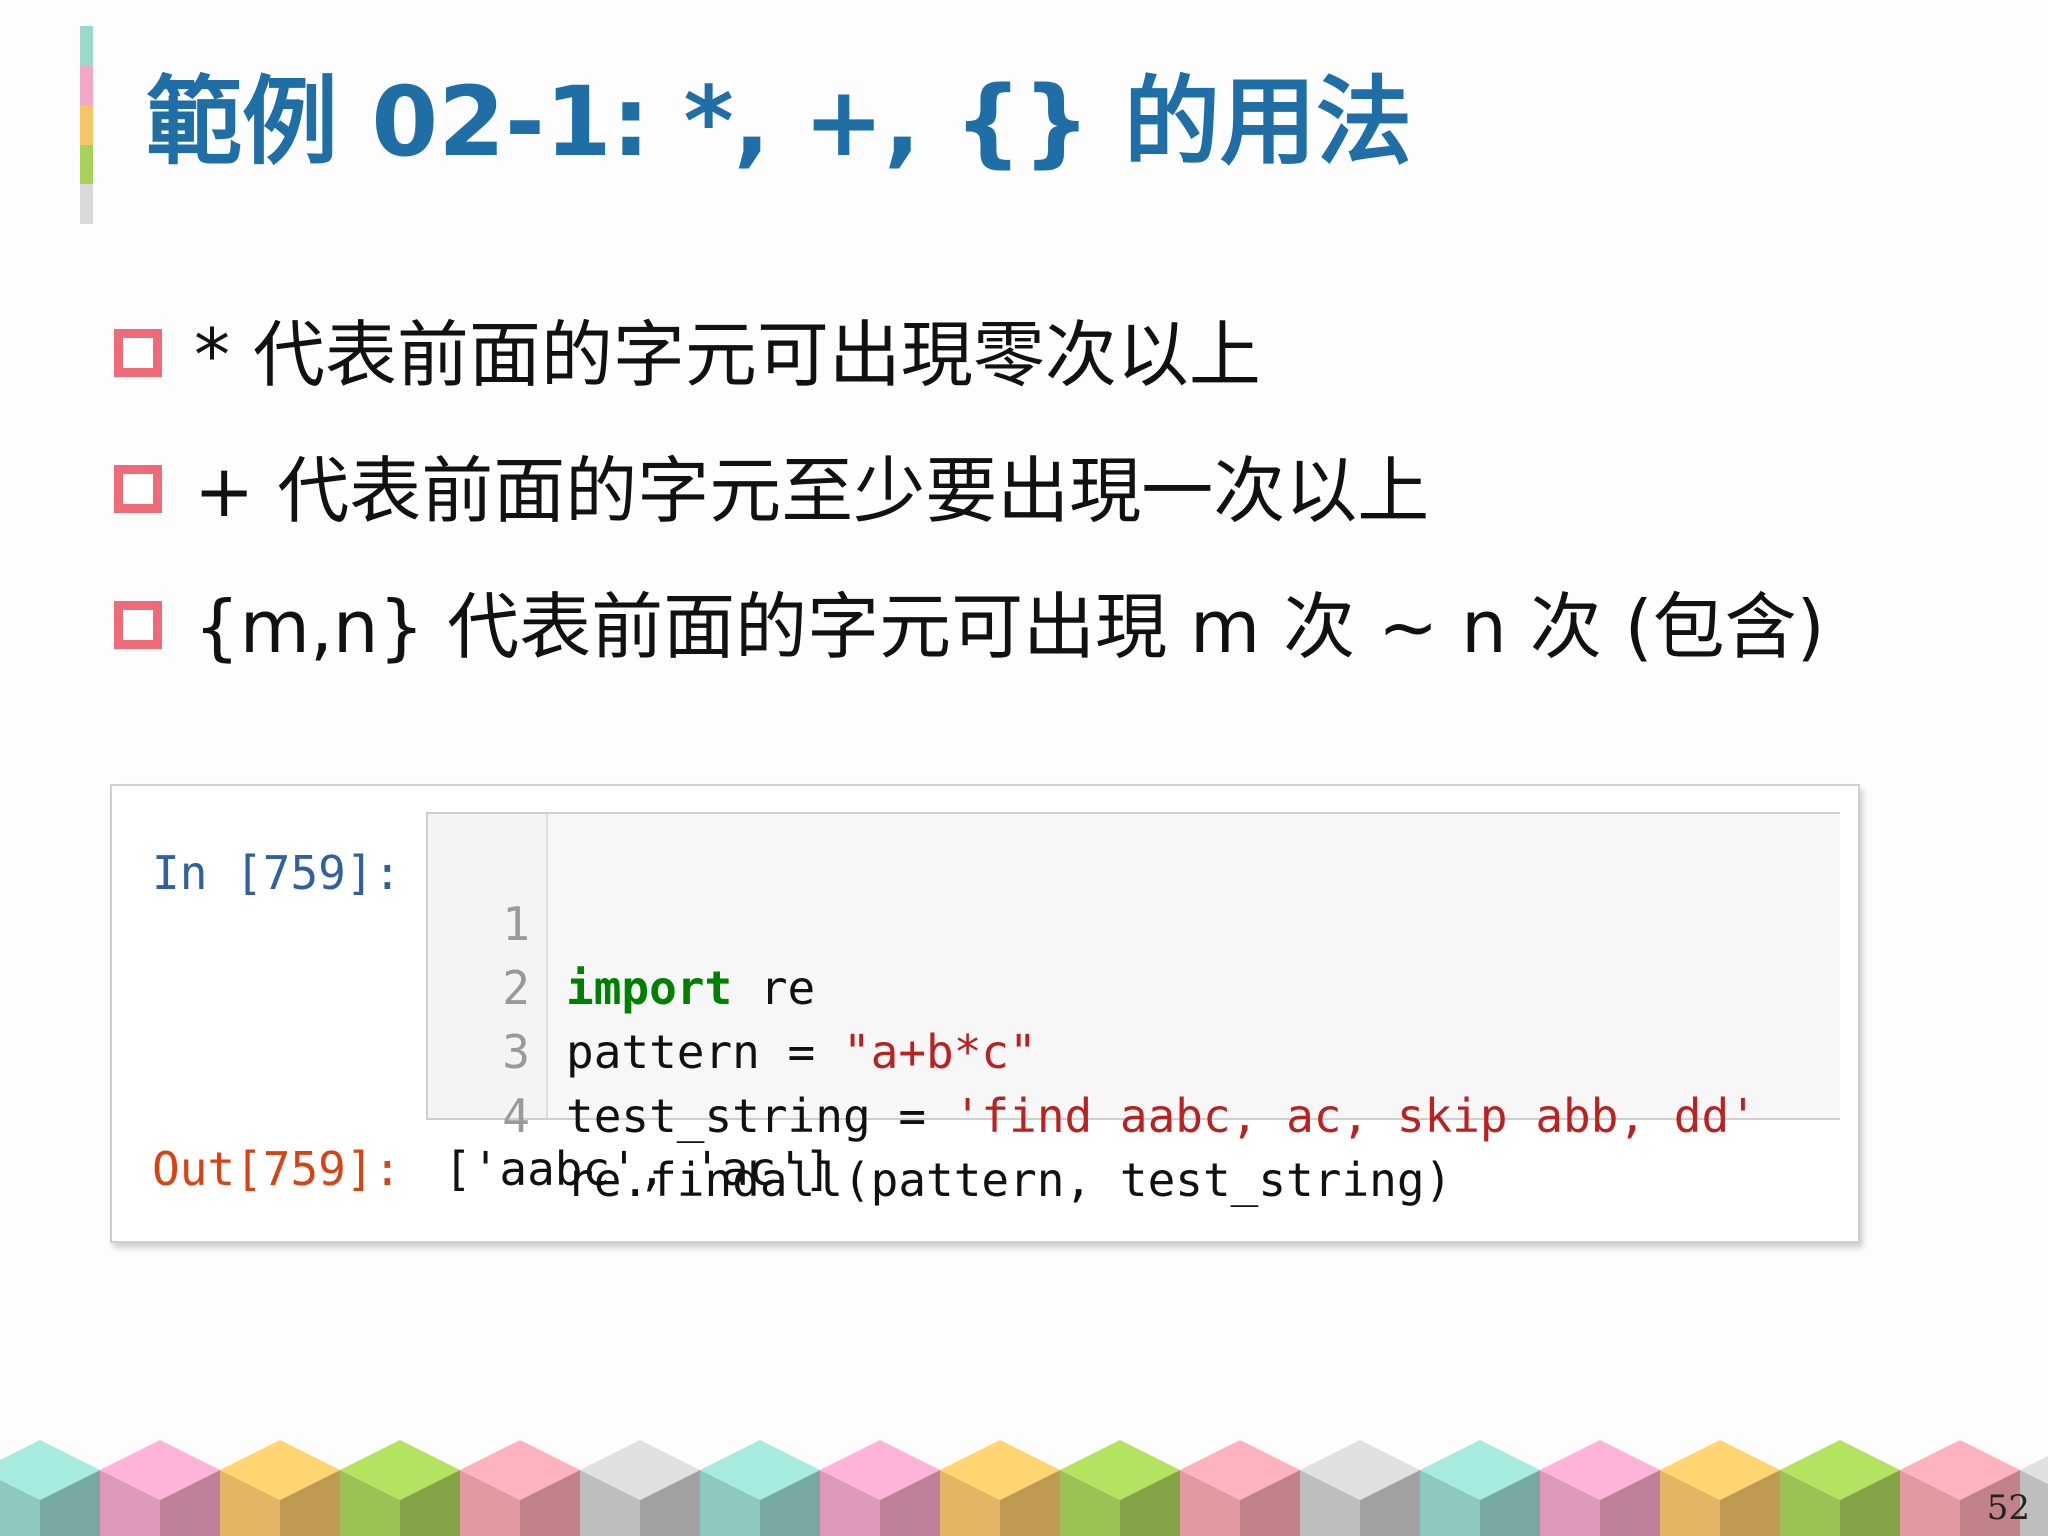  I want to click on code-line: 4 re.findall(pattern, test_string), so click(940, 1113).